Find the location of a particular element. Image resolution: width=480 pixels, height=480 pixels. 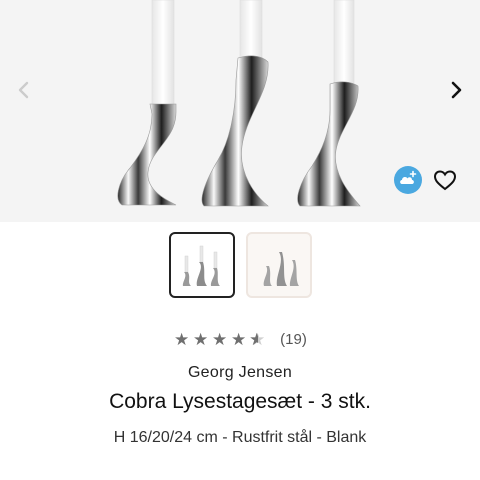

thumbnail-strip is located at coordinates (240, 265).